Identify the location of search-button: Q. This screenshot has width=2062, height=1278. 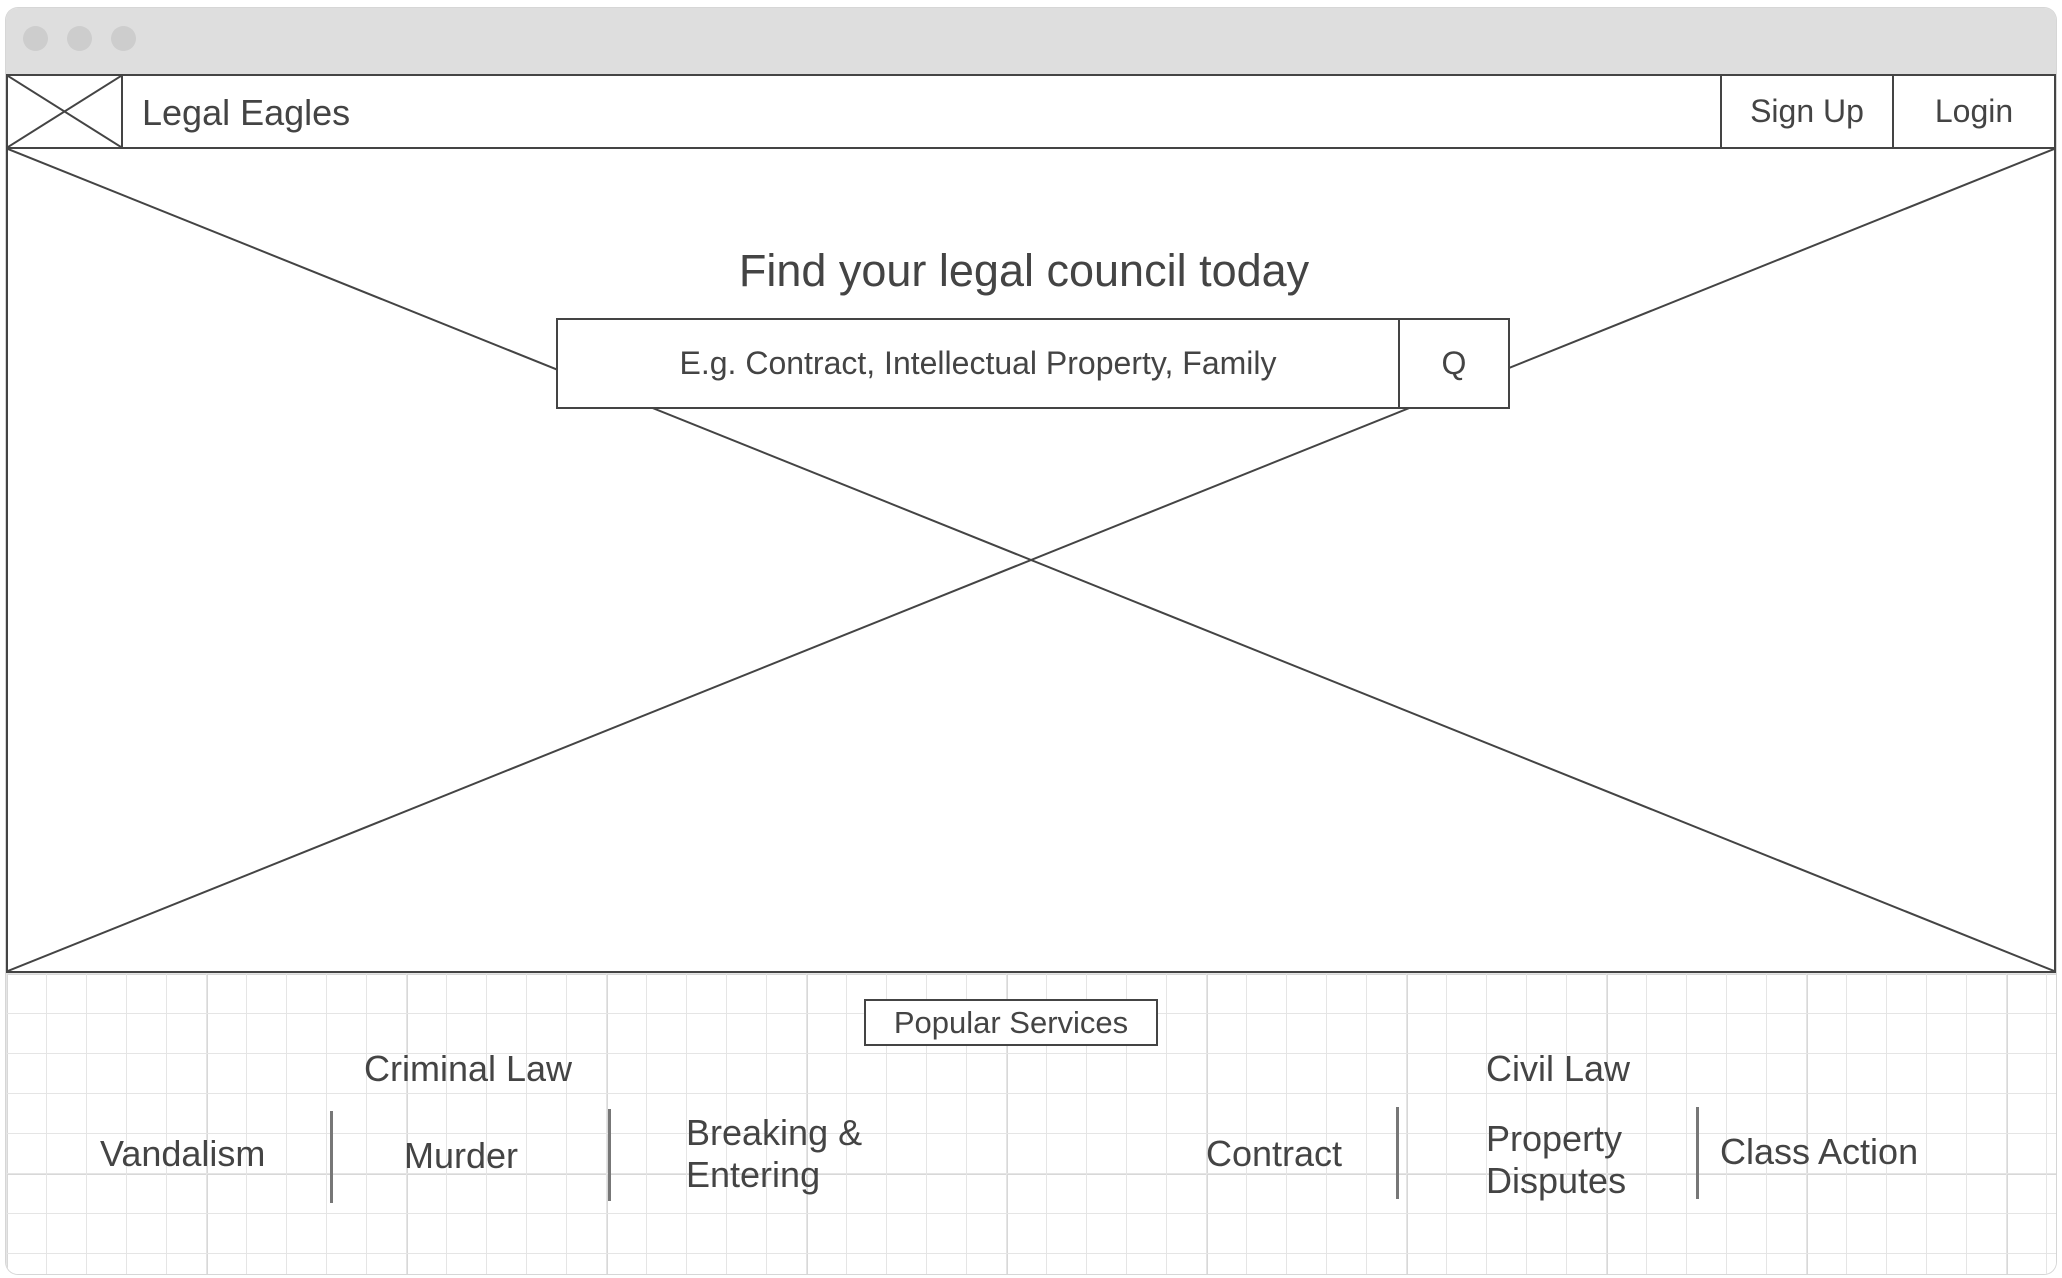
(1453, 363).